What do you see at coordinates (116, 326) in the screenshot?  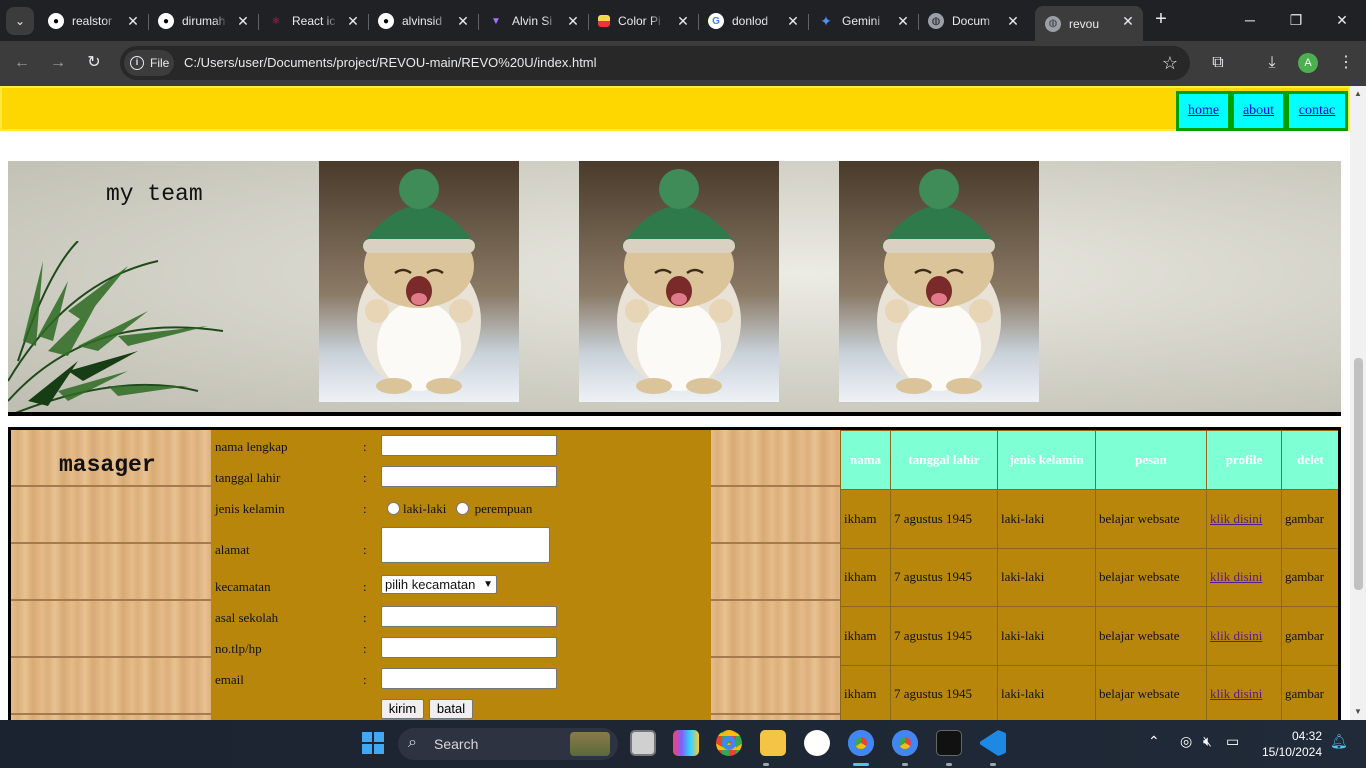 I see `plant-leaves-image` at bounding box center [116, 326].